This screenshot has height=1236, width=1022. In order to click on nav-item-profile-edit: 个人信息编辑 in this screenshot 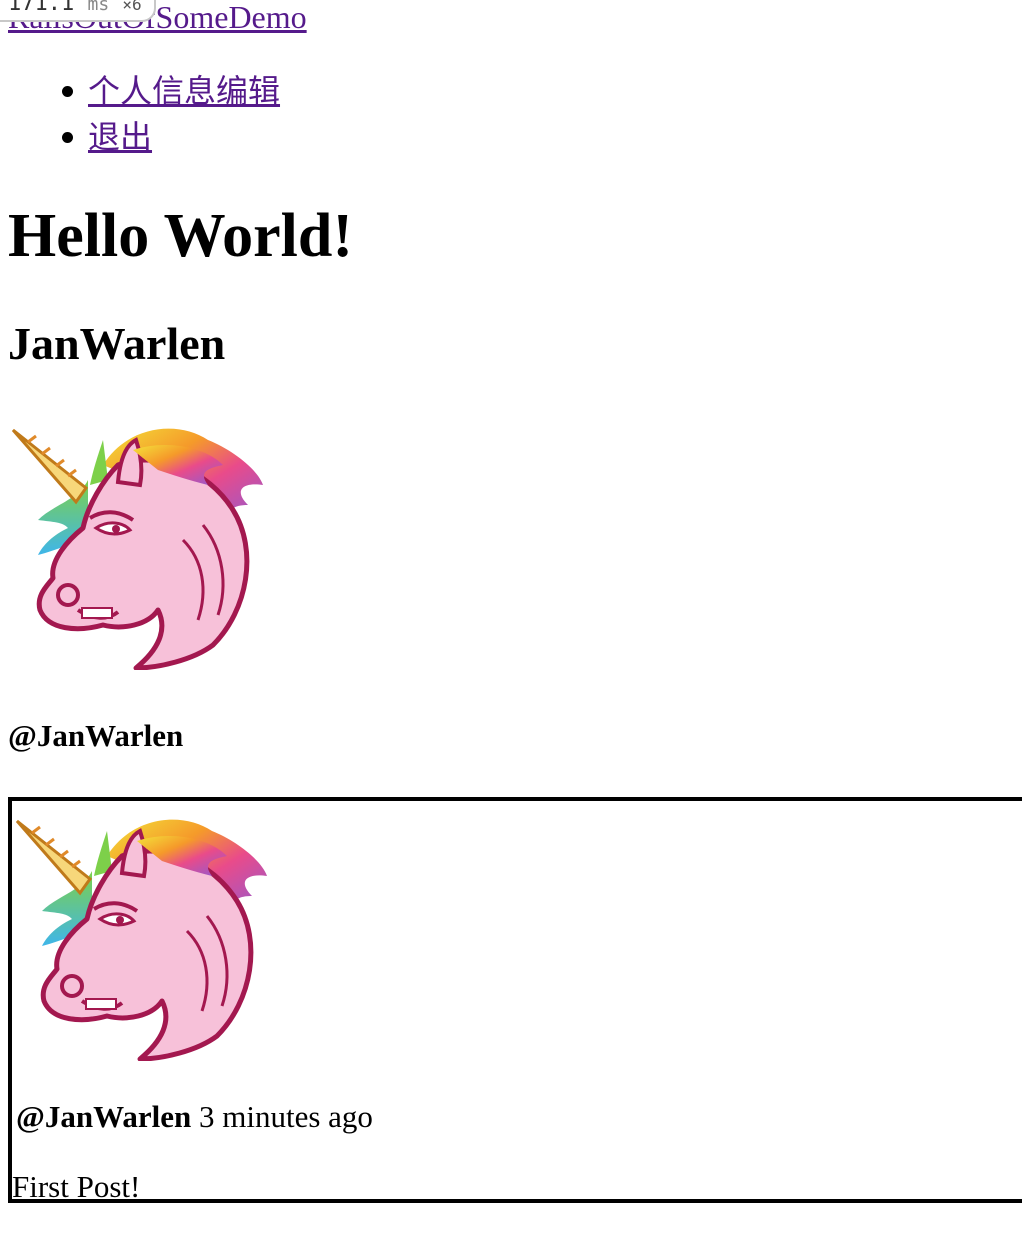, I will do `click(144, 91)`.